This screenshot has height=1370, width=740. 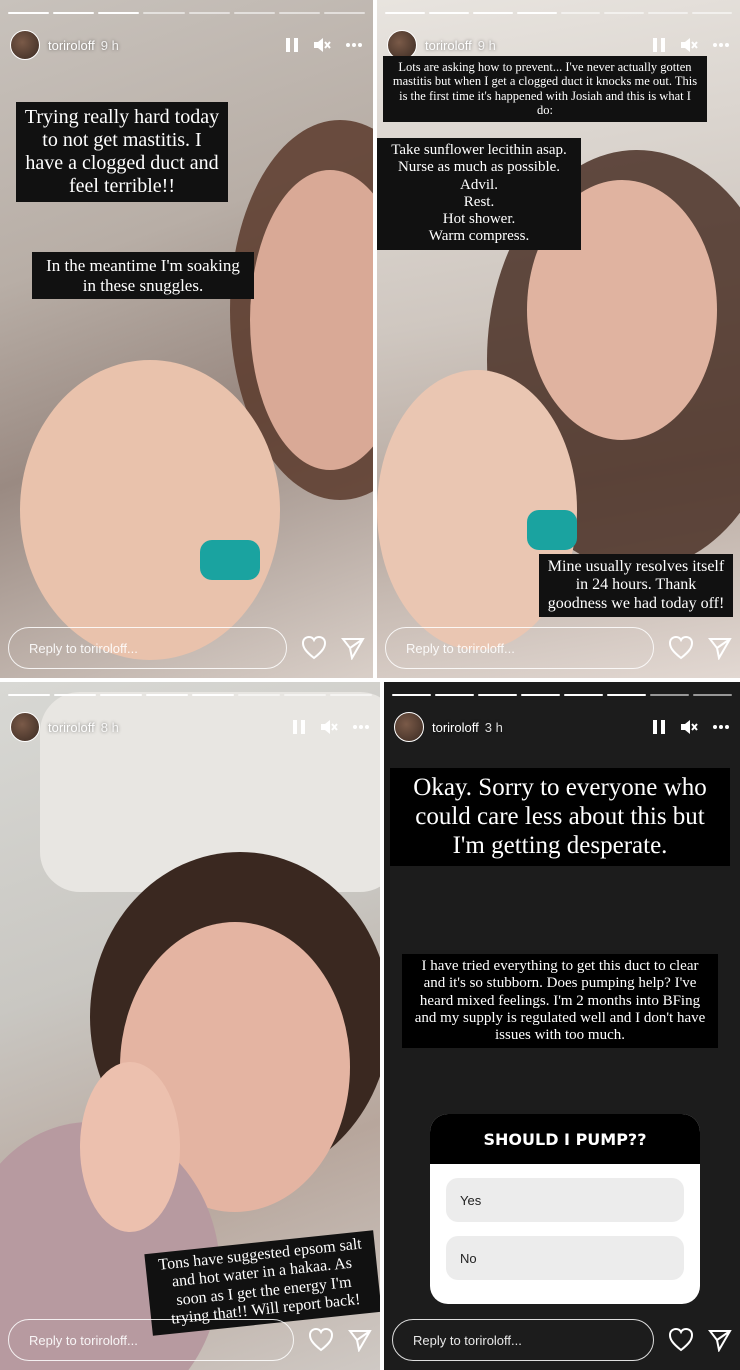 I want to click on post-time: 3 h, so click(x=493, y=727).